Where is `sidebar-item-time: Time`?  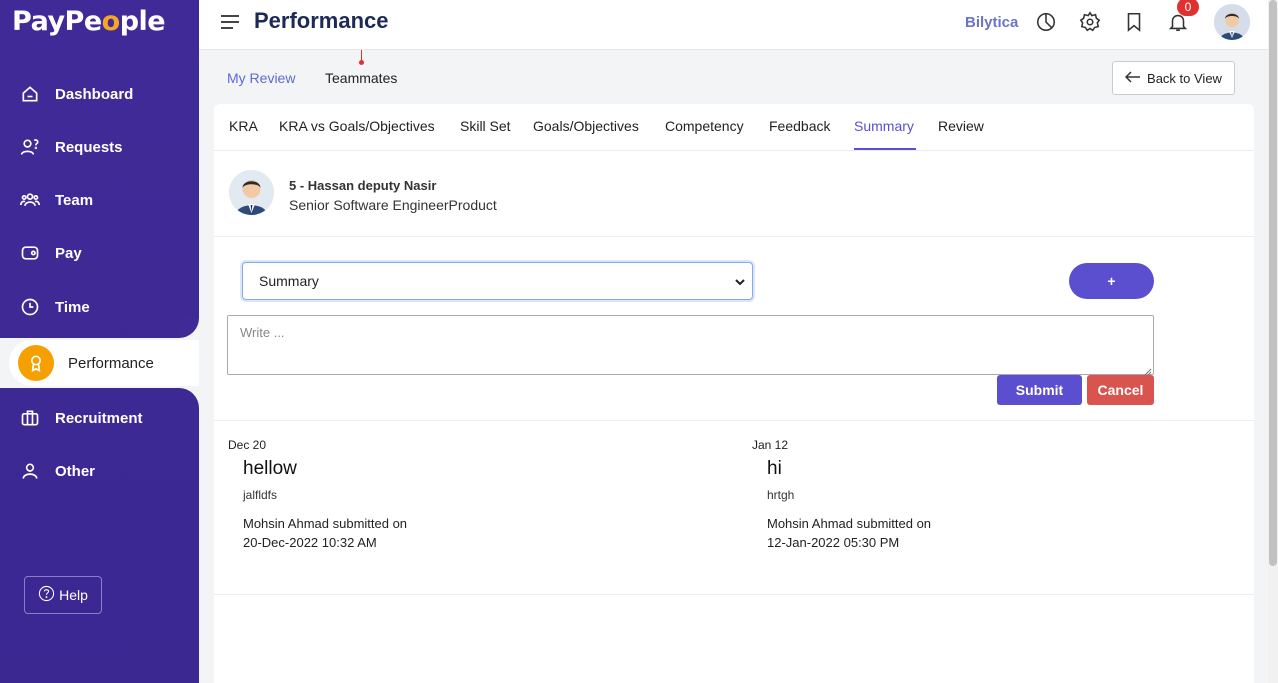 sidebar-item-time: Time is located at coordinates (99, 307).